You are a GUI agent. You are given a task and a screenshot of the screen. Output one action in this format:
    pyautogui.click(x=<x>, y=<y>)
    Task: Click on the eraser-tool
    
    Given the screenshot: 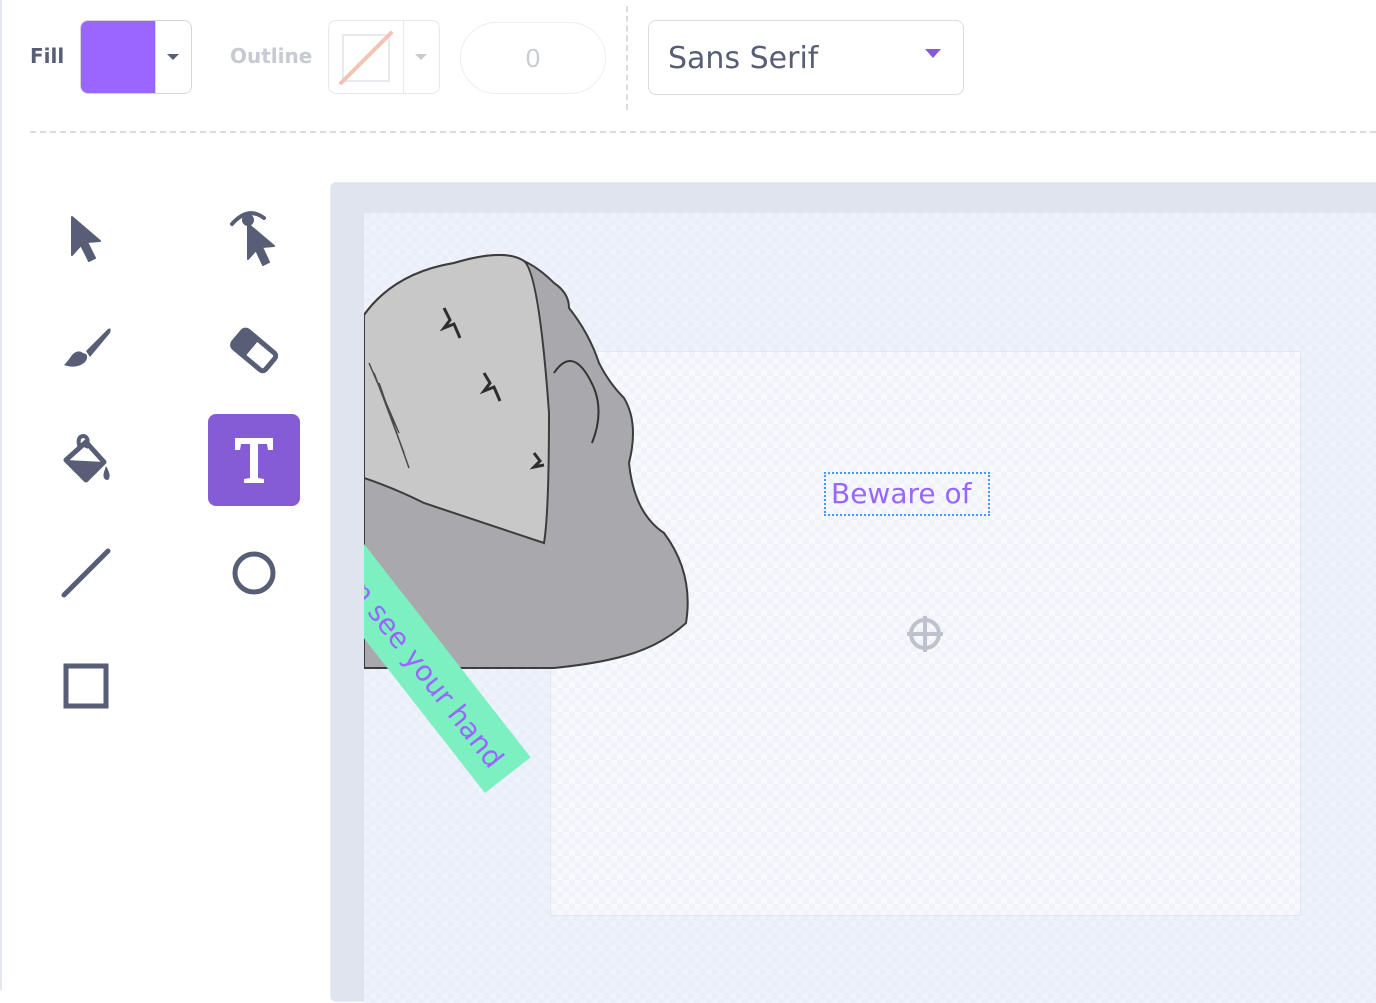 What is the action you would take?
    pyautogui.click(x=254, y=349)
    